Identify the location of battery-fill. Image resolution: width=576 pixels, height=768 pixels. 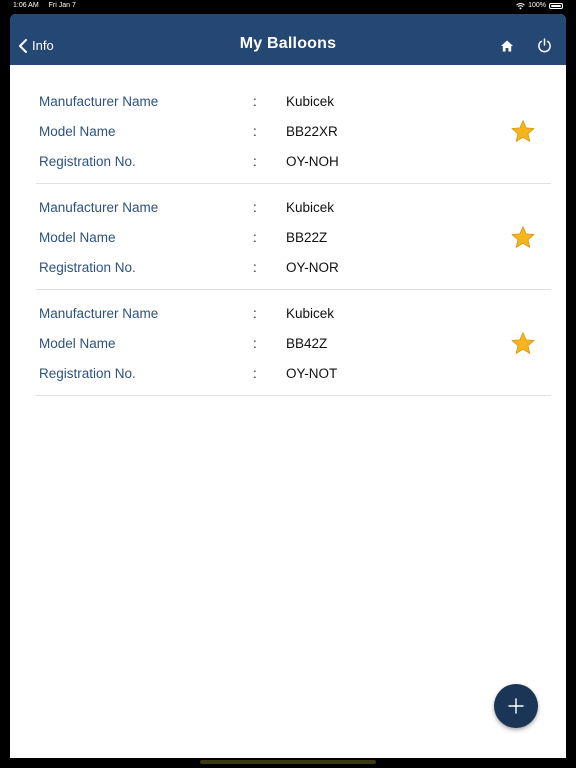
(556, 6).